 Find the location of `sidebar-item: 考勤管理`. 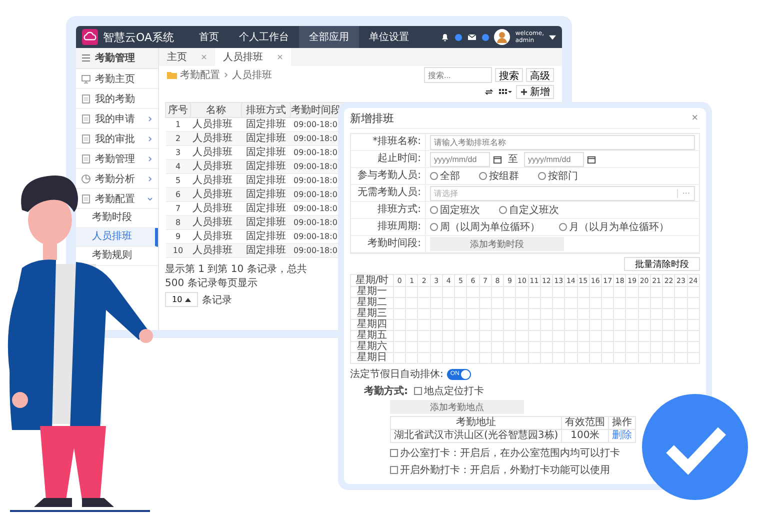

sidebar-item: 考勤管理 is located at coordinates (117, 159).